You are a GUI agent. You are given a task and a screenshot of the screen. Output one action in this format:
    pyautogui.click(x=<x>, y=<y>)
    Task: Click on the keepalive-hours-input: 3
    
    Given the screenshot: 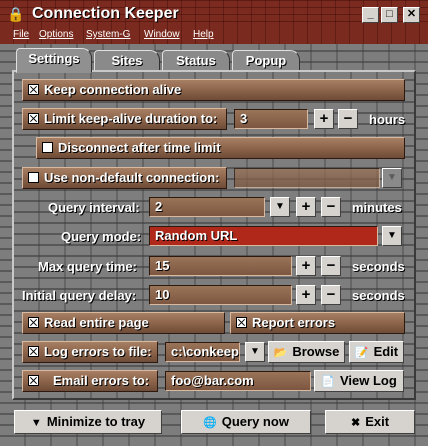 What is the action you would take?
    pyautogui.click(x=271, y=119)
    